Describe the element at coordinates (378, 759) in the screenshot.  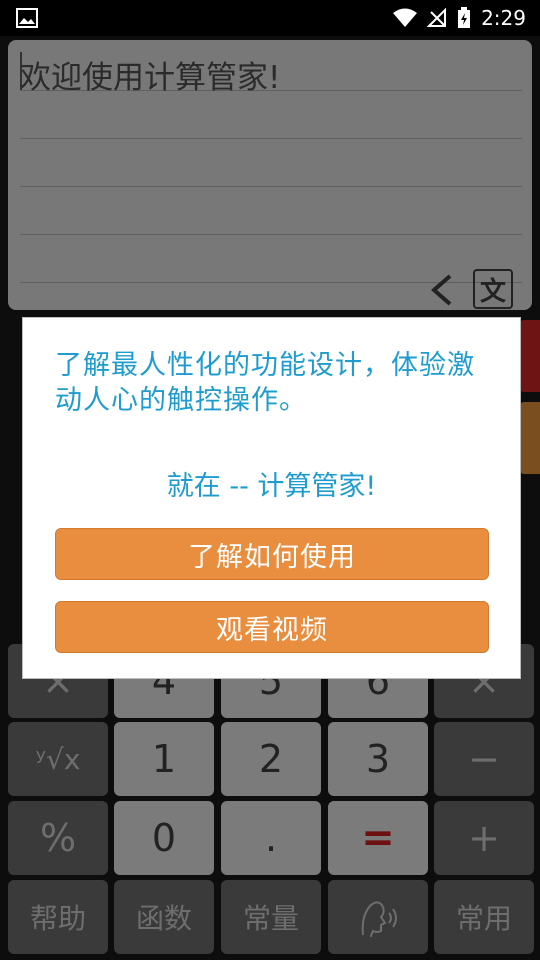
I see `key-3: 3` at that location.